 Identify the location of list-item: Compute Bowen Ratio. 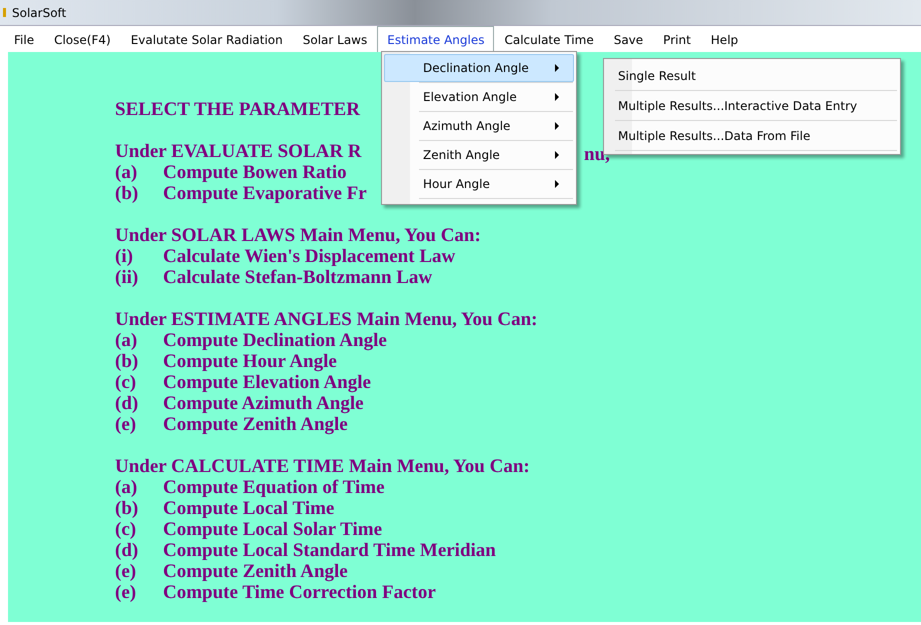
(255, 172).